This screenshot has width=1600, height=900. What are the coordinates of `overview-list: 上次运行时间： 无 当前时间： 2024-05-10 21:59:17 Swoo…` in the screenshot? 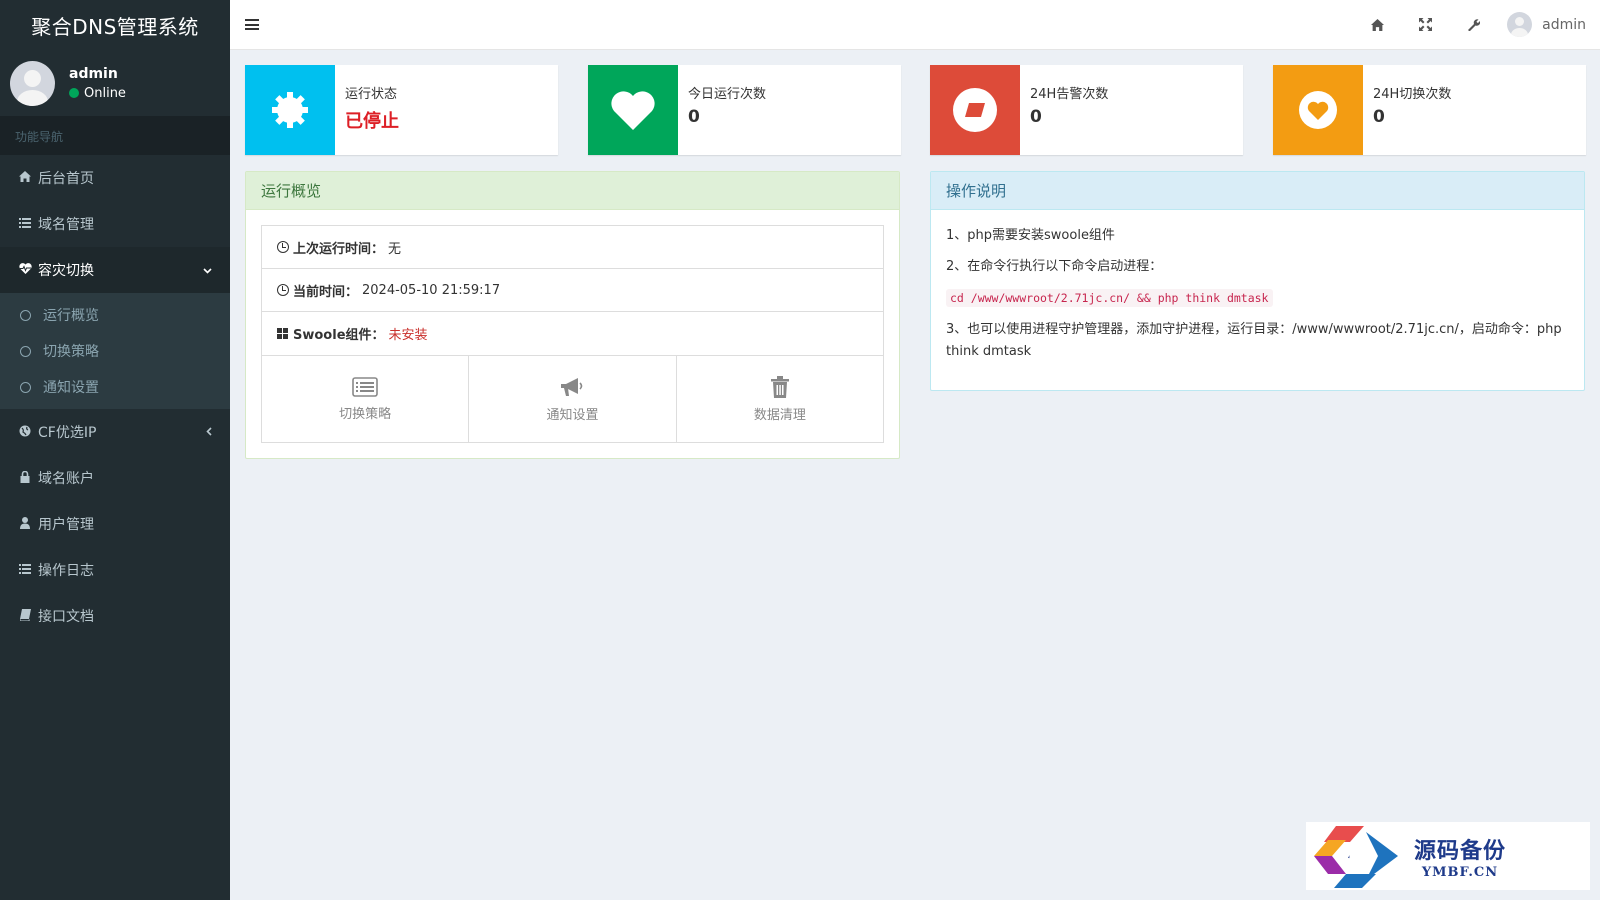 It's located at (572, 290).